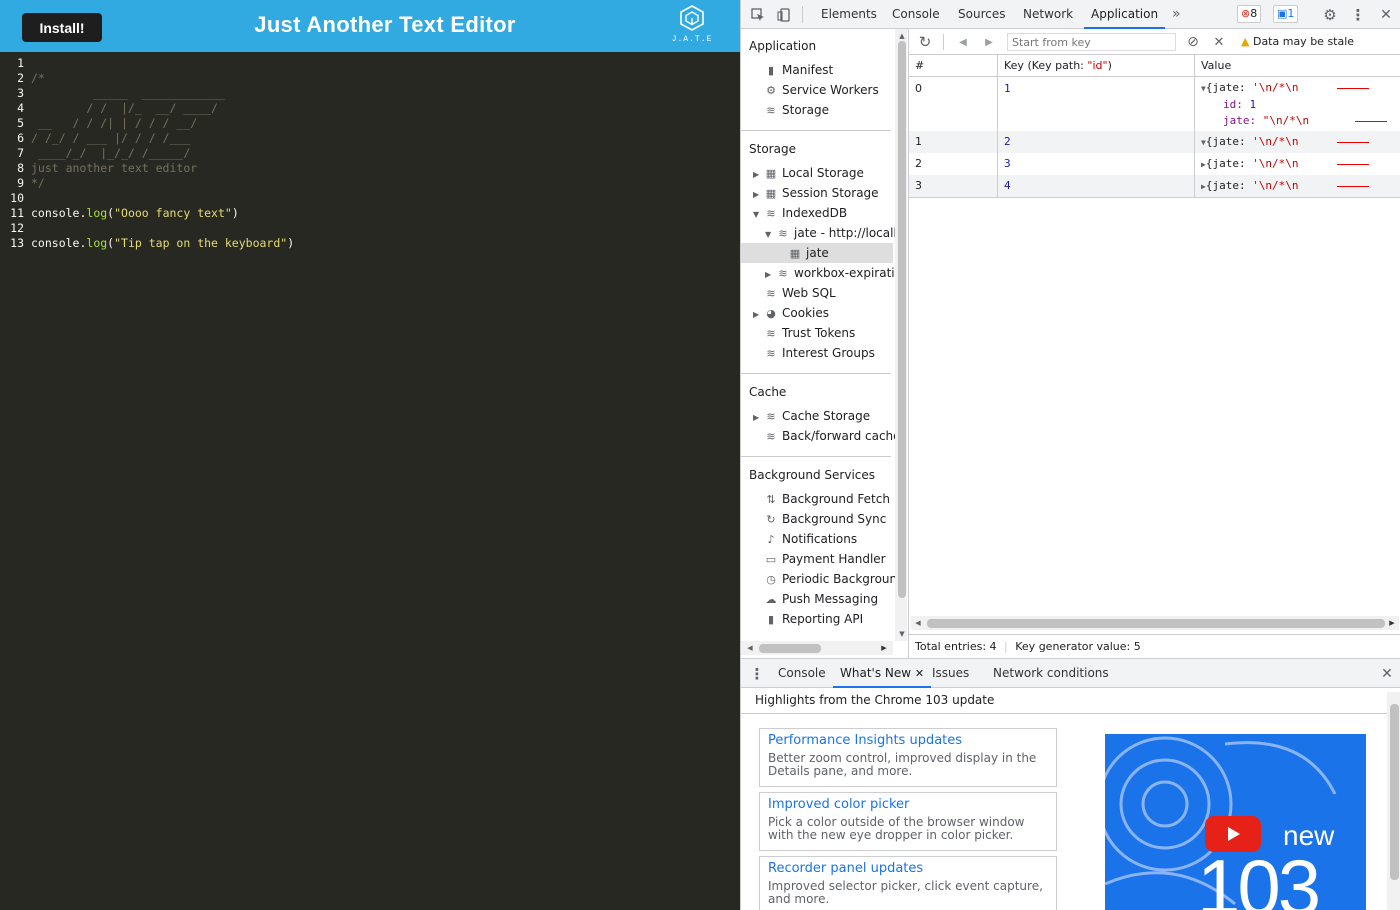  Describe the element at coordinates (833, 273) in the screenshot. I see `sidebar-item-workbox-expiration: ▶ ≋ workbox-expiratio` at that location.